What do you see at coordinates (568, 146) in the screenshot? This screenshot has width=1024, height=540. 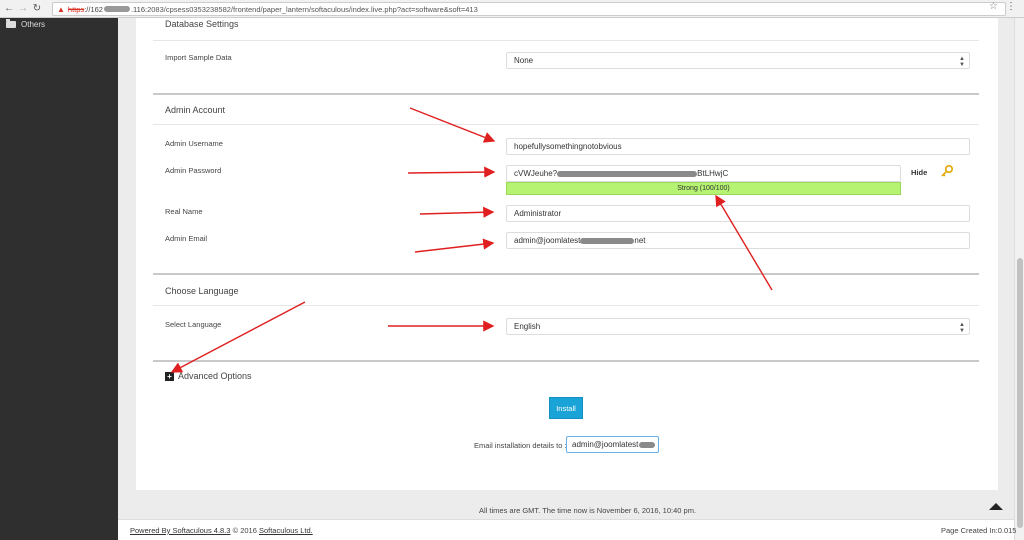 I see `admin-username-value: hopefullysomethingnotobvious` at bounding box center [568, 146].